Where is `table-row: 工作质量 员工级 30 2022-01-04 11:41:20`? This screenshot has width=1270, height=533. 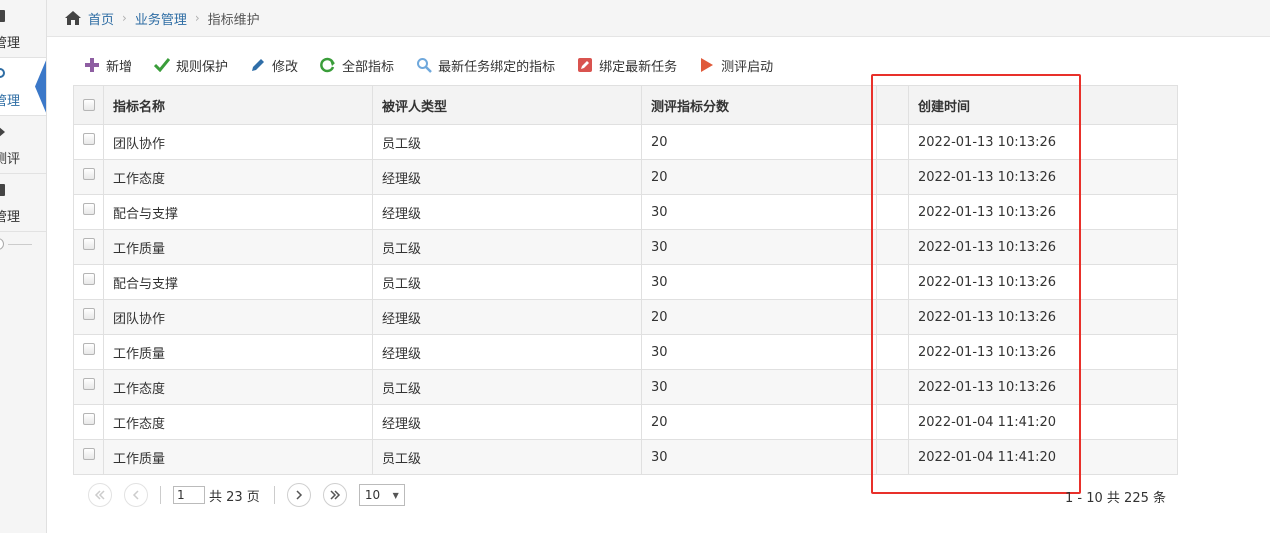 table-row: 工作质量 员工级 30 2022-01-04 11:41:20 is located at coordinates (625, 457).